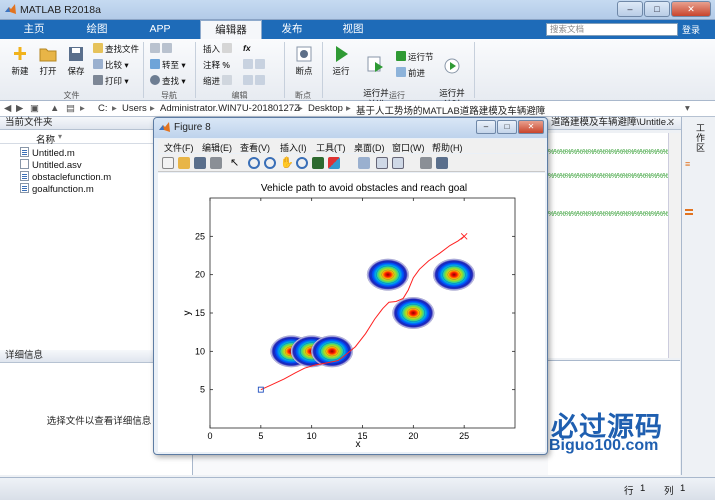 This screenshot has width=715, height=500. What do you see at coordinates (76, 59) in the screenshot?
I see `save-button: 保存` at bounding box center [76, 59].